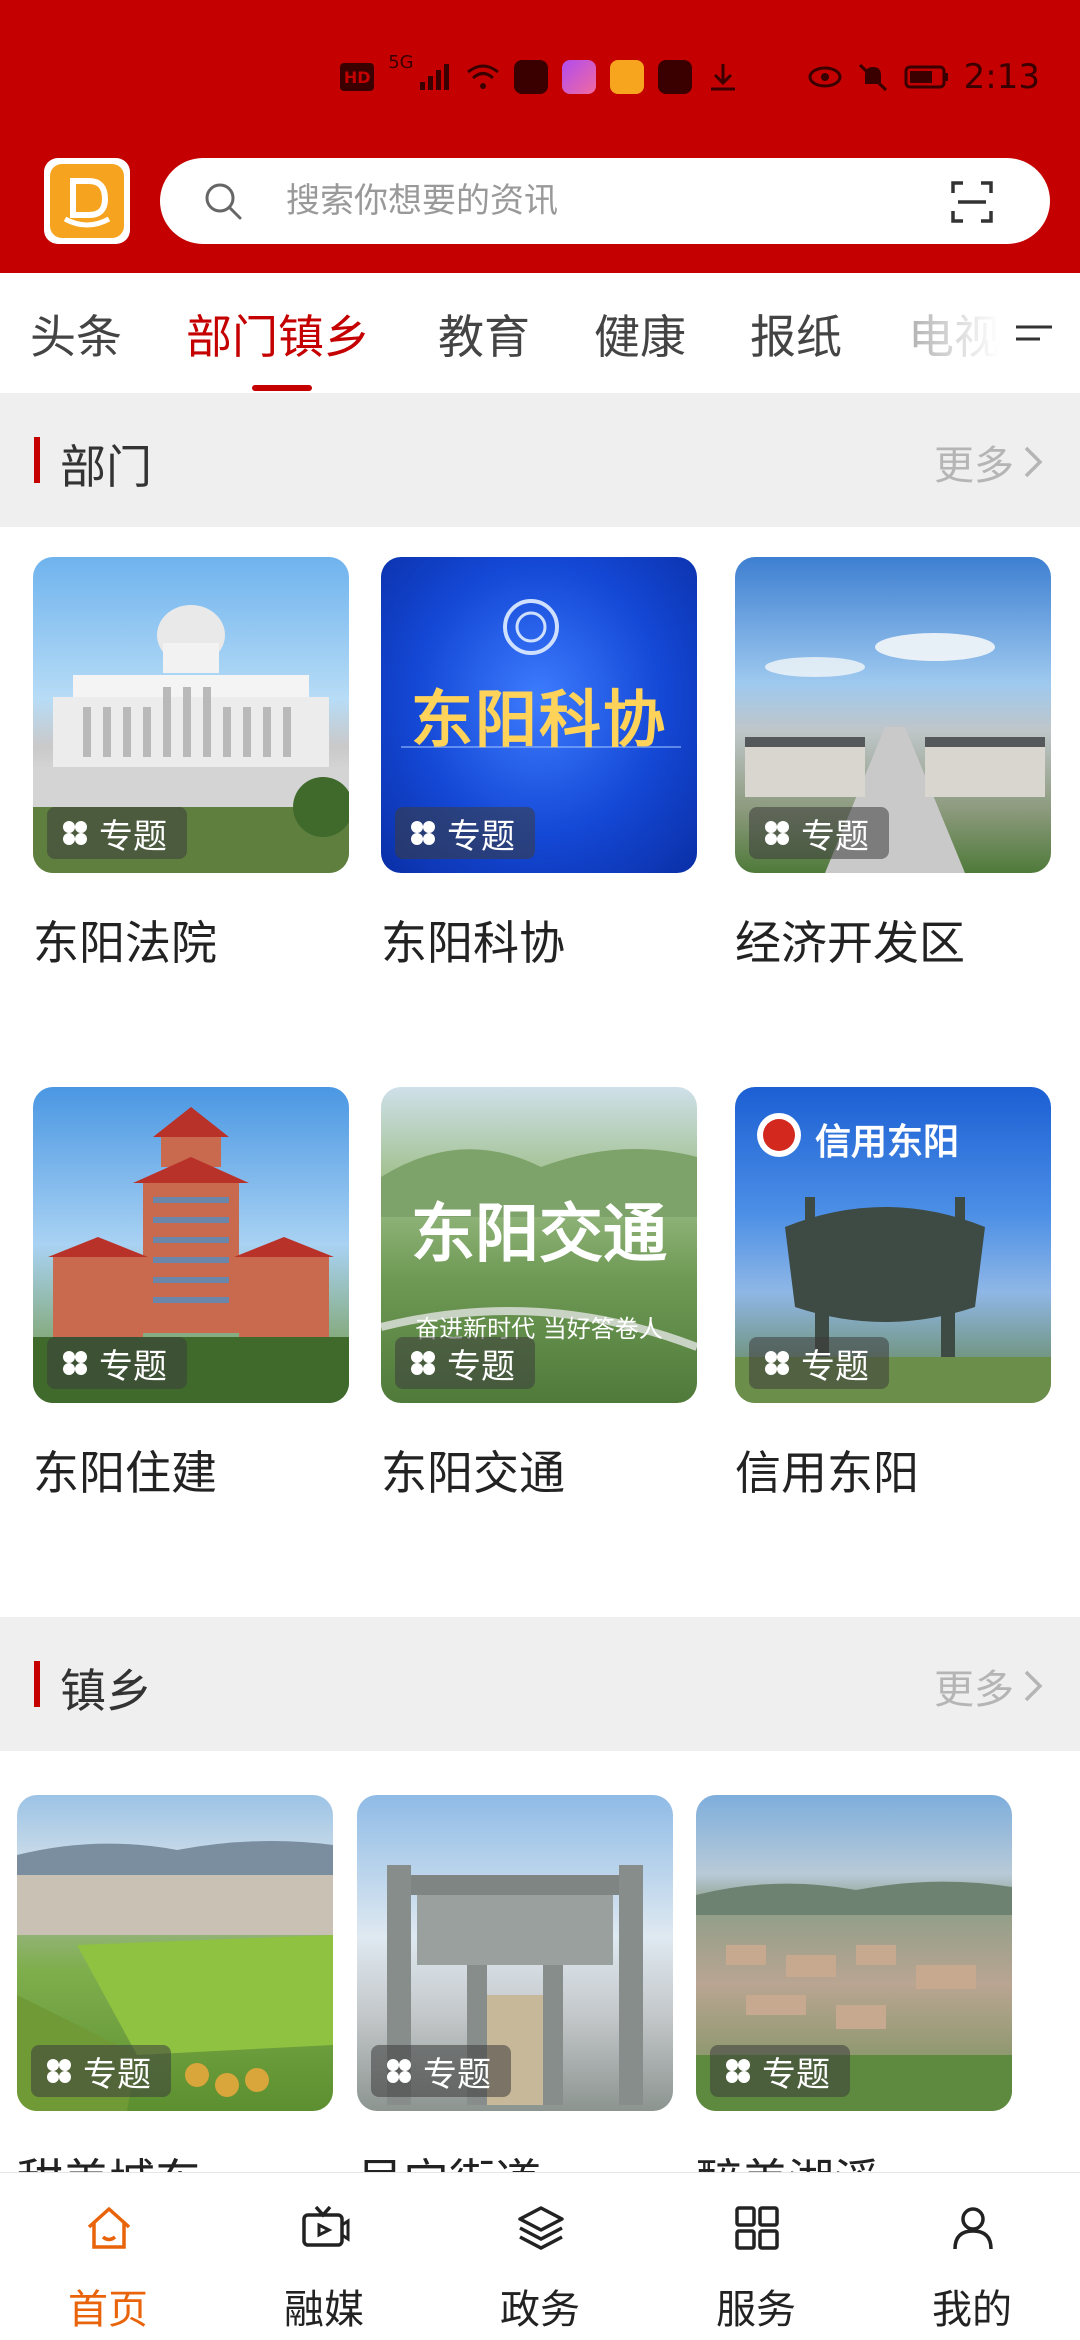 This screenshot has height=2340, width=1080. What do you see at coordinates (974, 1690) in the screenshot?
I see `more-label: 更多` at bounding box center [974, 1690].